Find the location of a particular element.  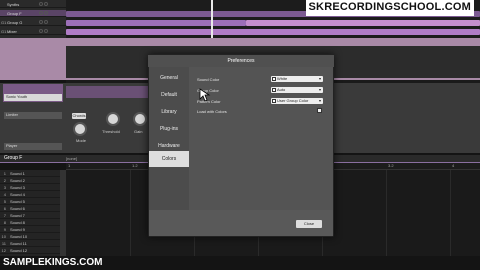

sound-row: 2 Sound 2 is located at coordinates (33, 180).